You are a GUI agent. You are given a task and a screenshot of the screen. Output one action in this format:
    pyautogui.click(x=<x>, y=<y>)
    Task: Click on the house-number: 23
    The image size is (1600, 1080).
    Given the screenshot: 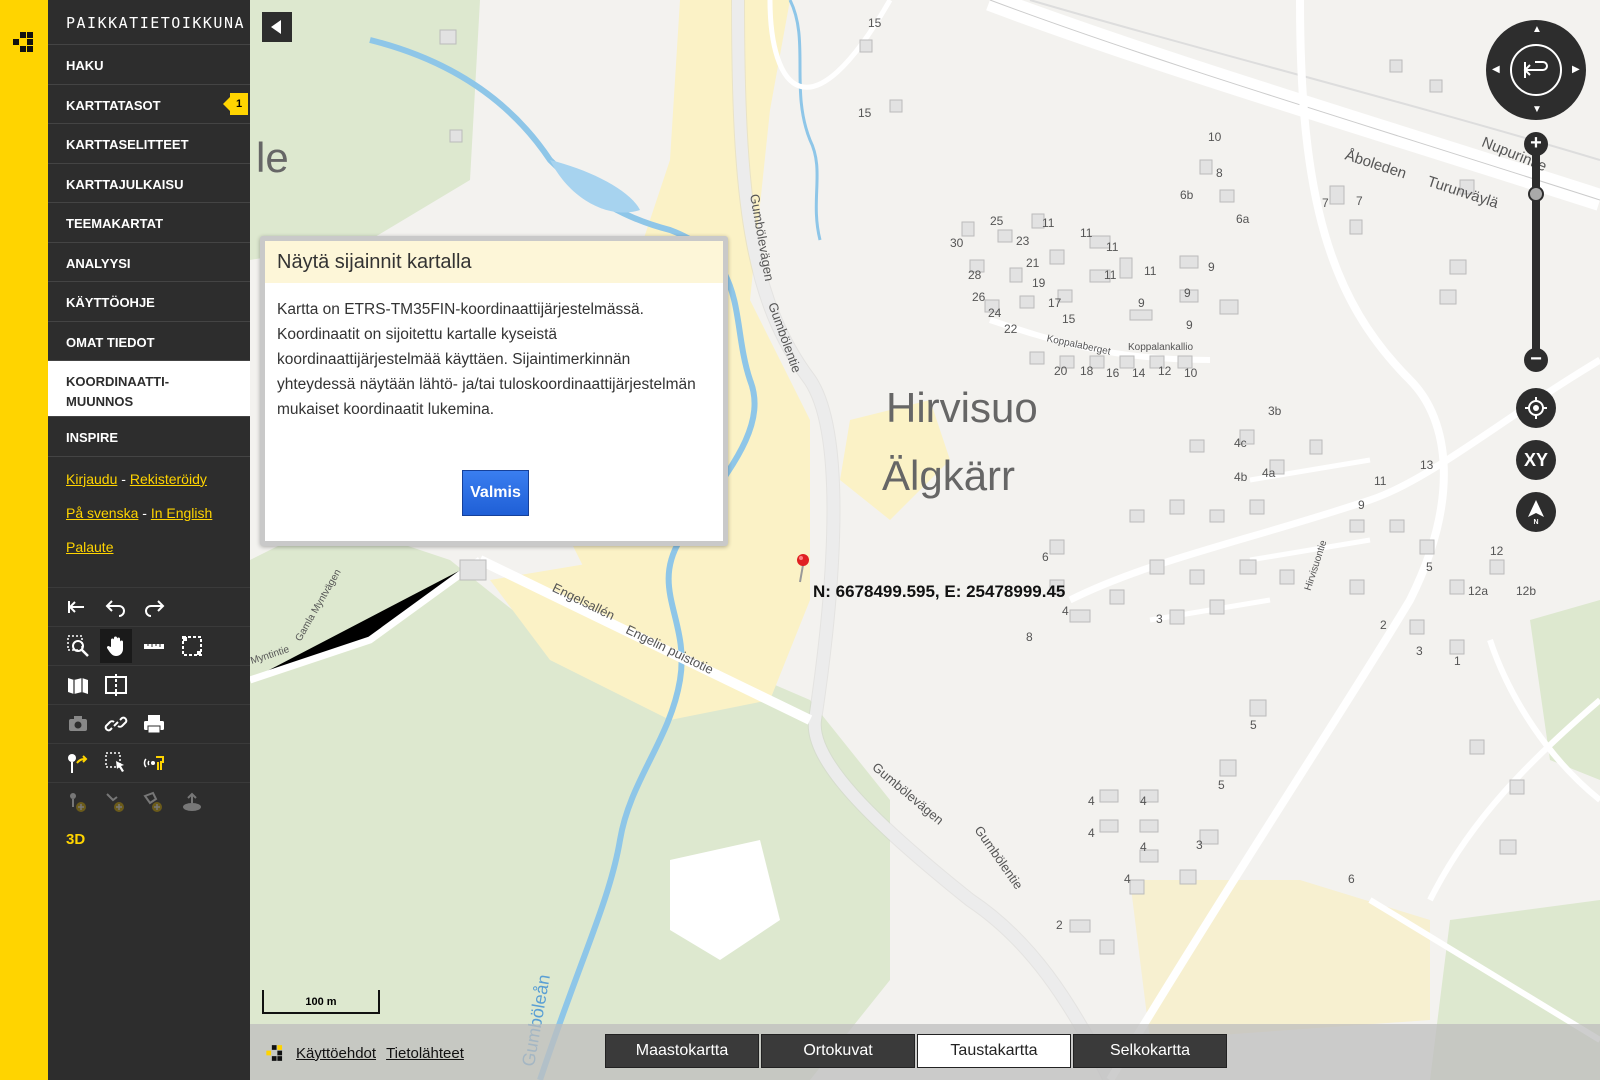 What is the action you would take?
    pyautogui.click(x=1023, y=241)
    